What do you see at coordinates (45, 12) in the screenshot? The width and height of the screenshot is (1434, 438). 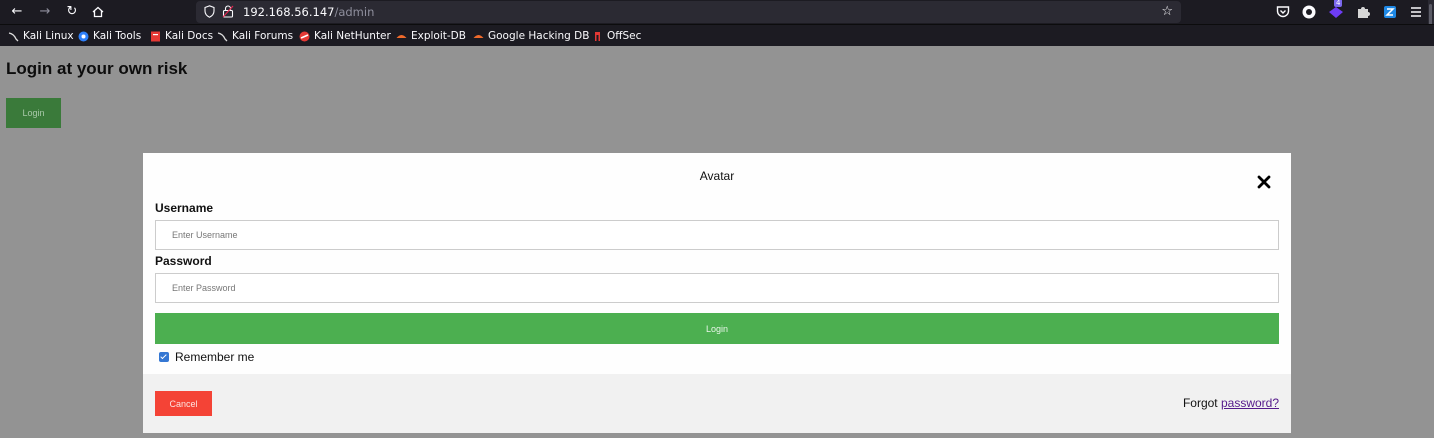 I see `forward-icon: →` at bounding box center [45, 12].